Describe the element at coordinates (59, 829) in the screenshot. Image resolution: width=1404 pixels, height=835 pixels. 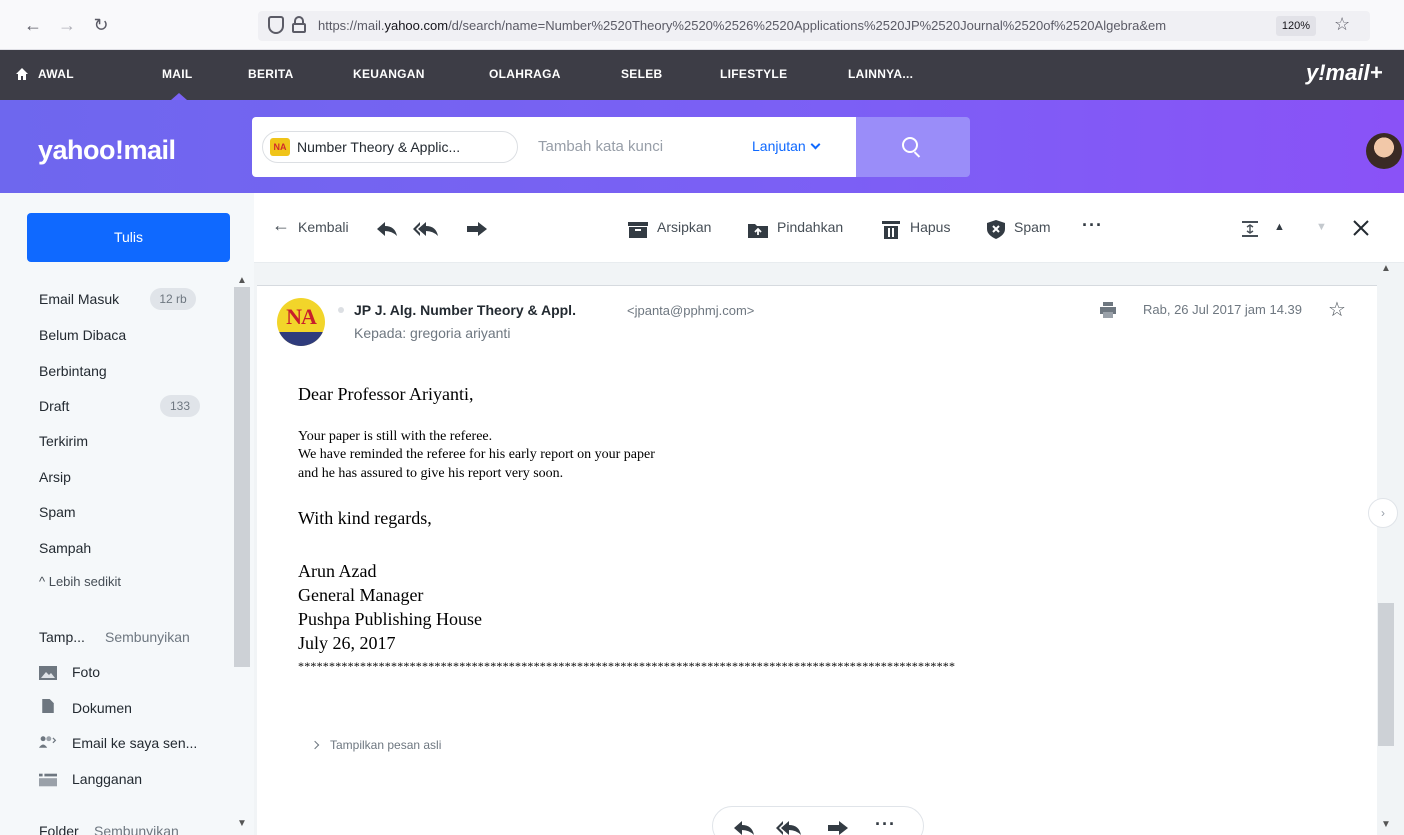
I see `folders-section-title: Folder` at that location.